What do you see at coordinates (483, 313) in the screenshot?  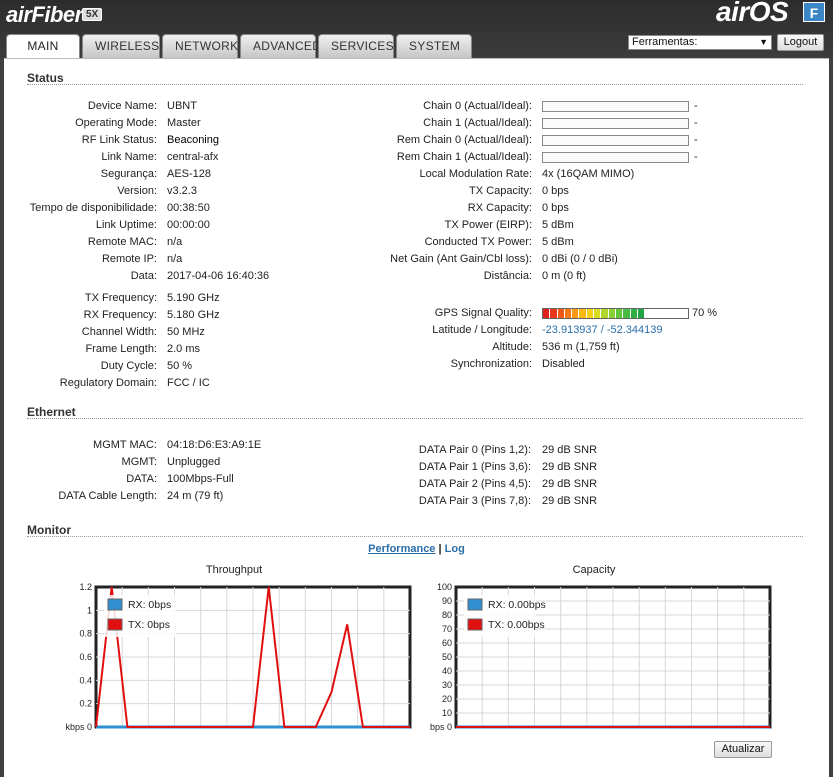 I see `field-label: GPS Signal Quality:` at bounding box center [483, 313].